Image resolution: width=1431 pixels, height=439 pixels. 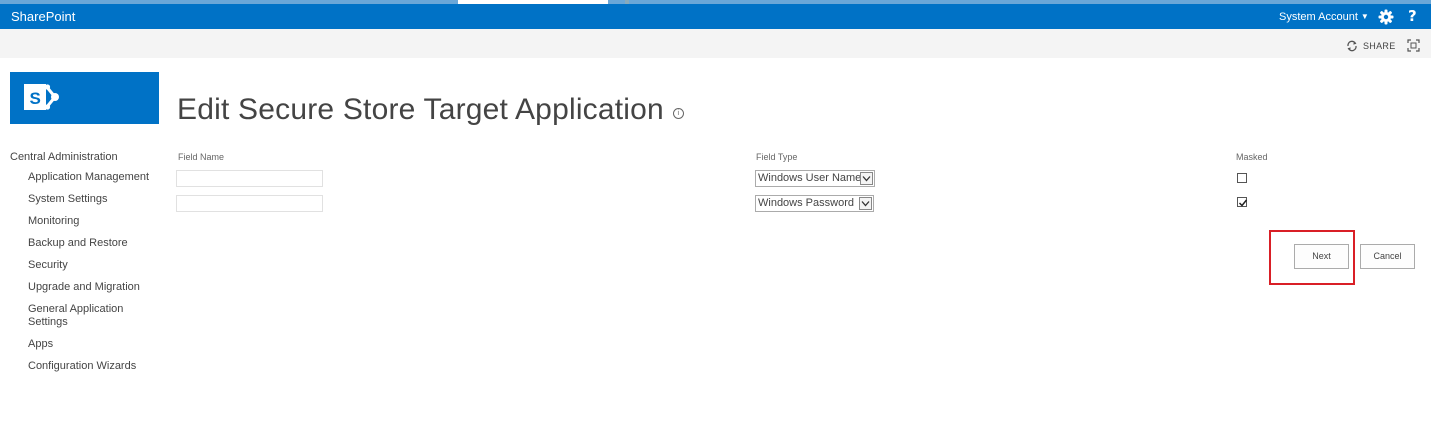 What do you see at coordinates (85, 366) in the screenshot?
I see `quick-launch-item-configuration-wizards: Configuration Wizards` at bounding box center [85, 366].